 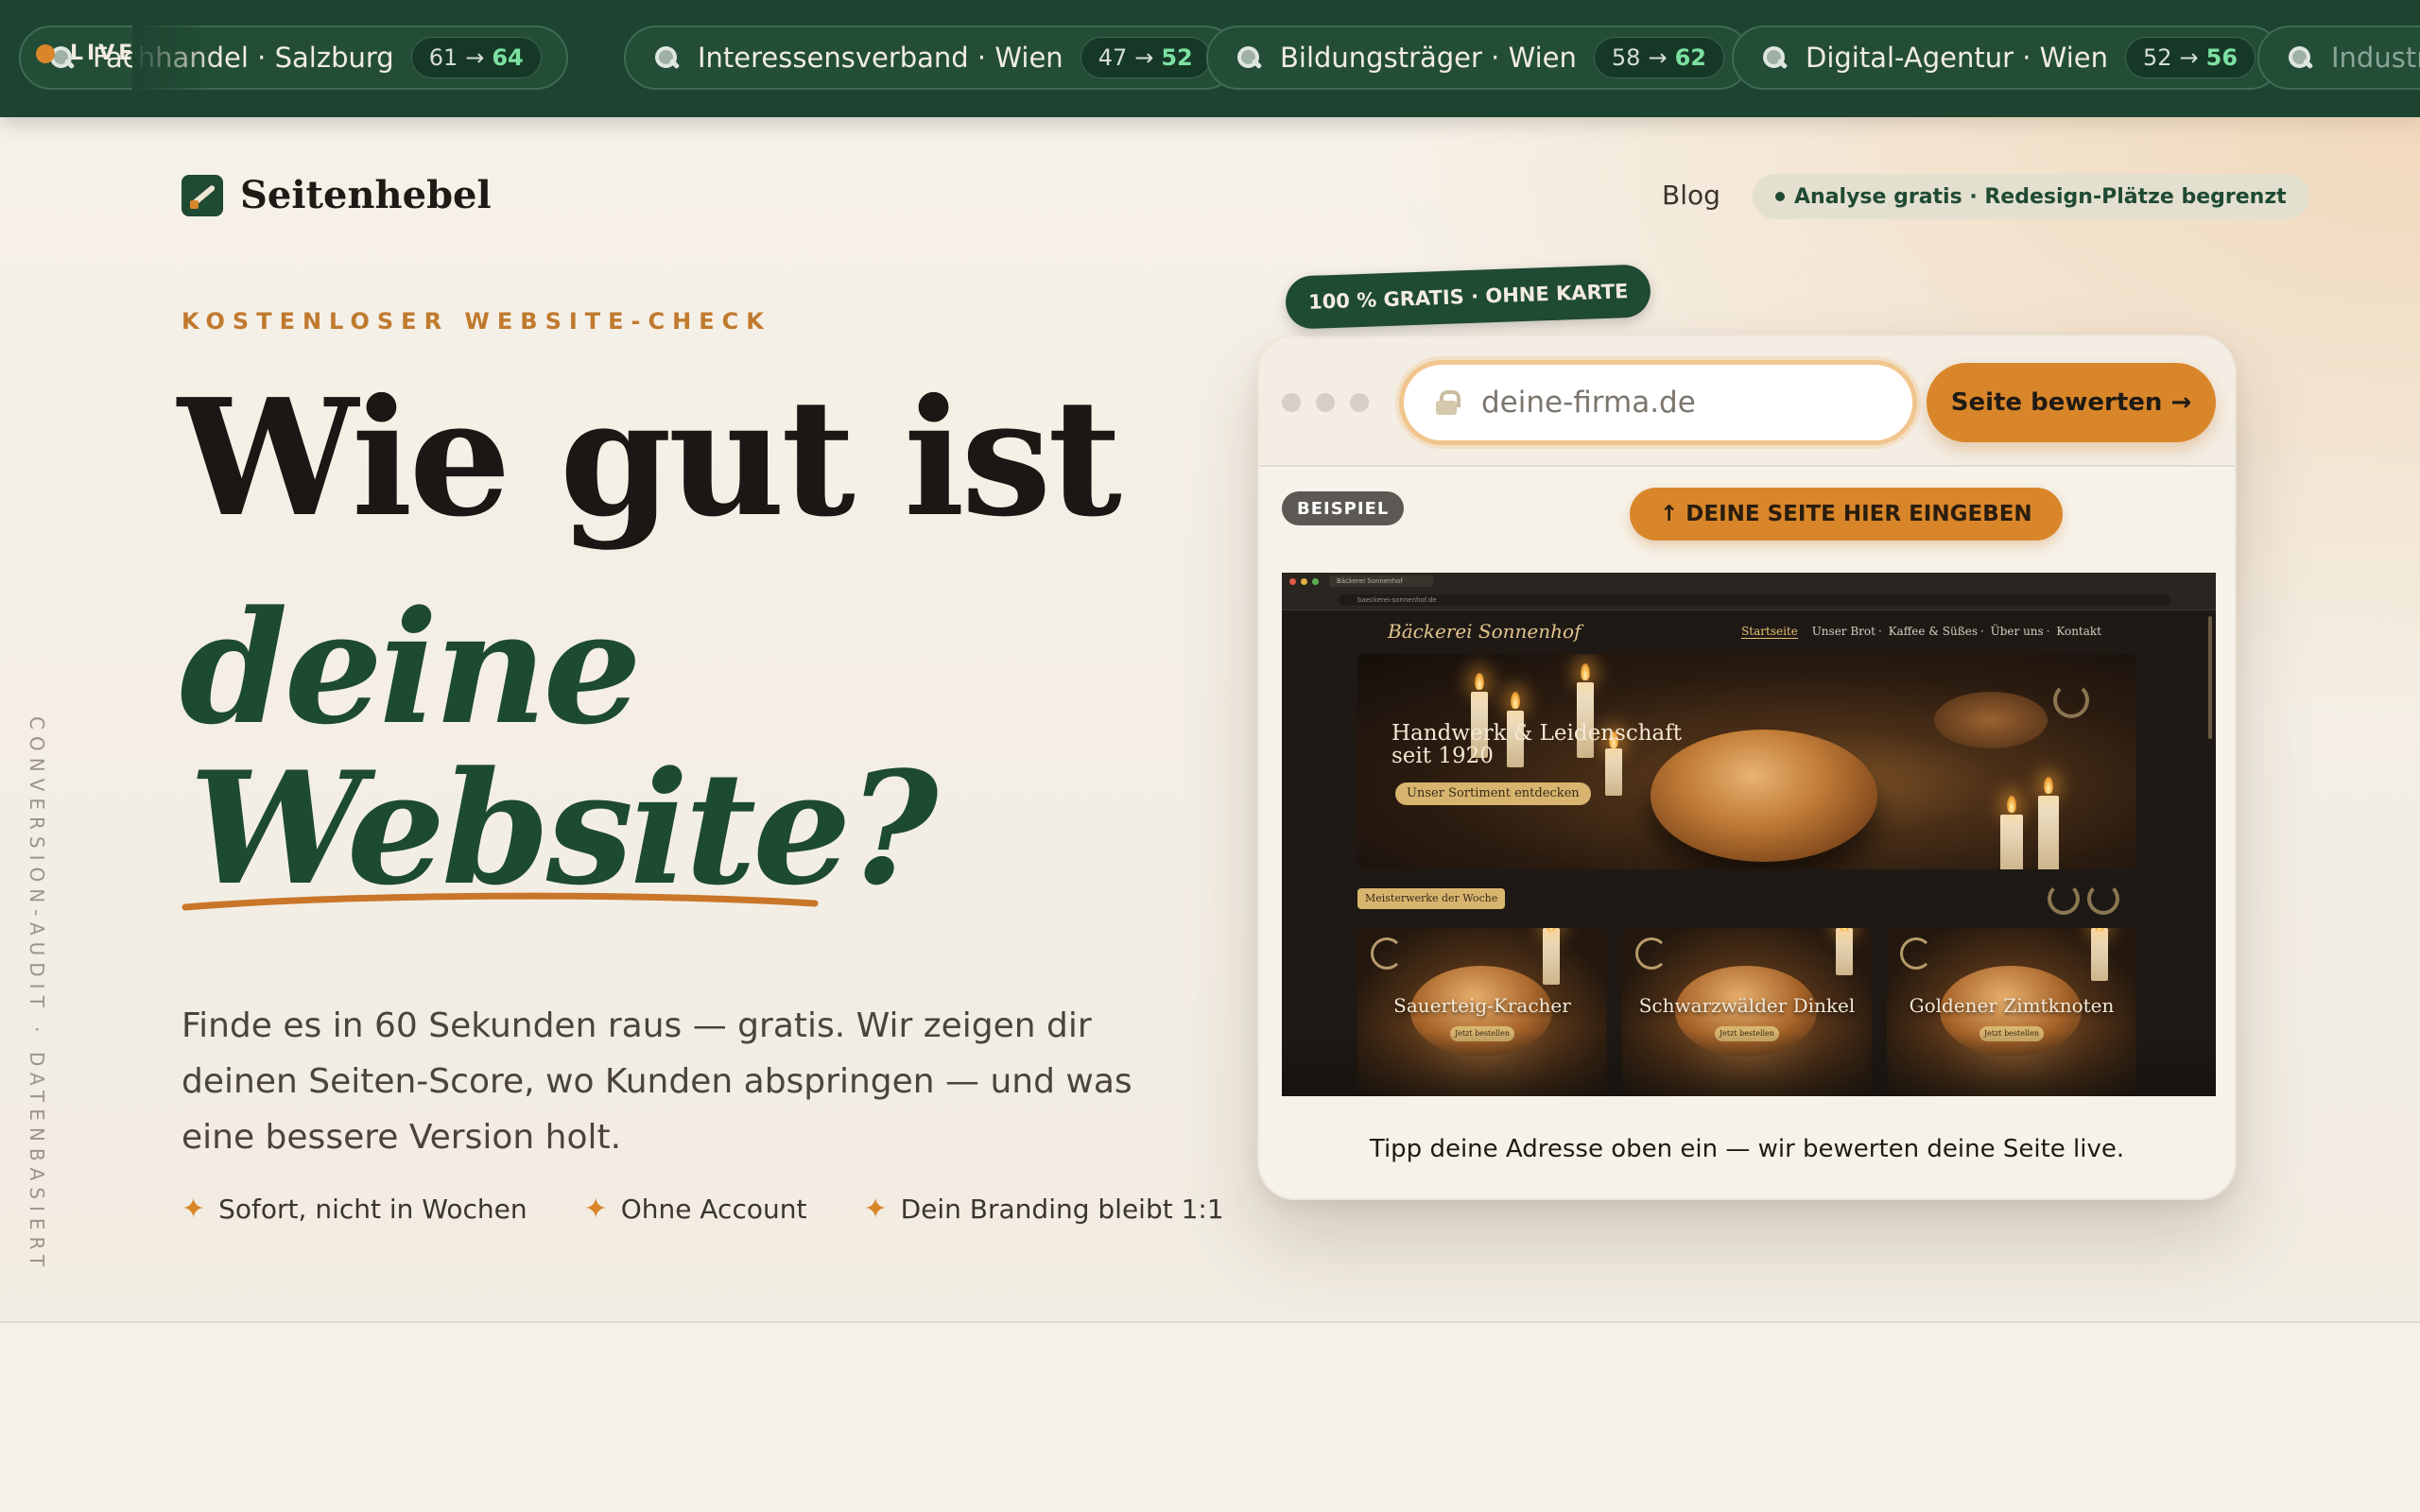 I want to click on analyzer-toolbar: Seite bewerten →, so click(x=1747, y=401).